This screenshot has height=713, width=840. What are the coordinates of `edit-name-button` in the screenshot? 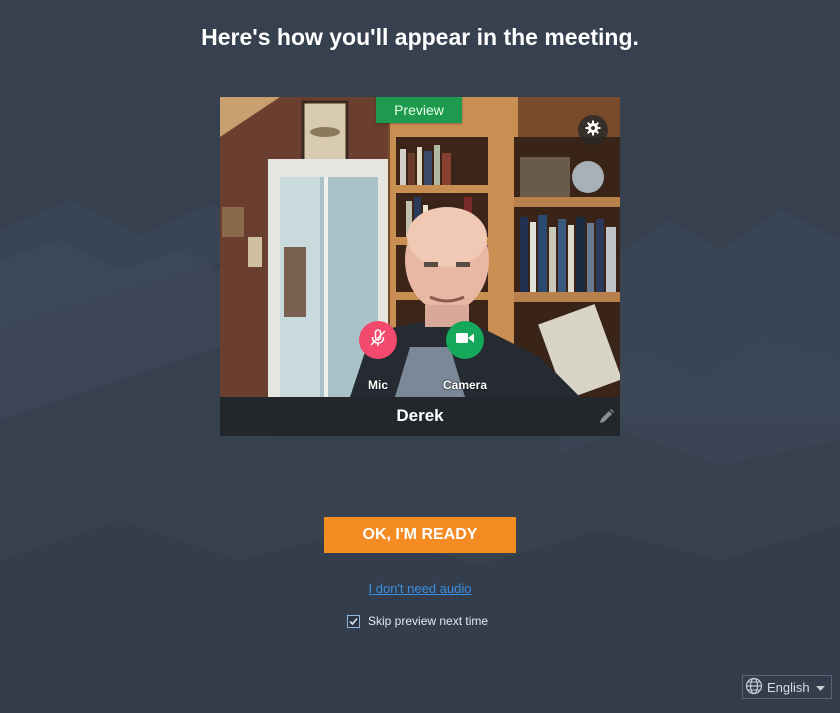 It's located at (606, 417).